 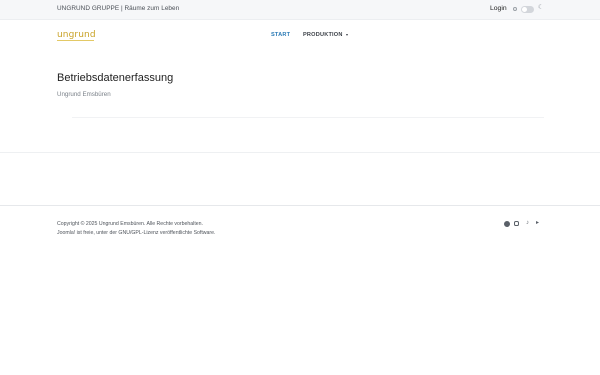 What do you see at coordinates (498, 8) in the screenshot?
I see `login-link: Login` at bounding box center [498, 8].